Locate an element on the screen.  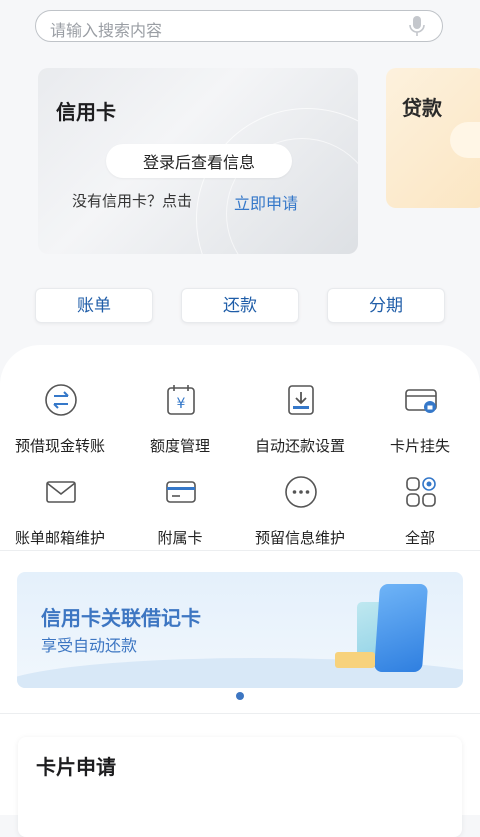
quick-actions: 账单 还款 分期 is located at coordinates (240, 306).